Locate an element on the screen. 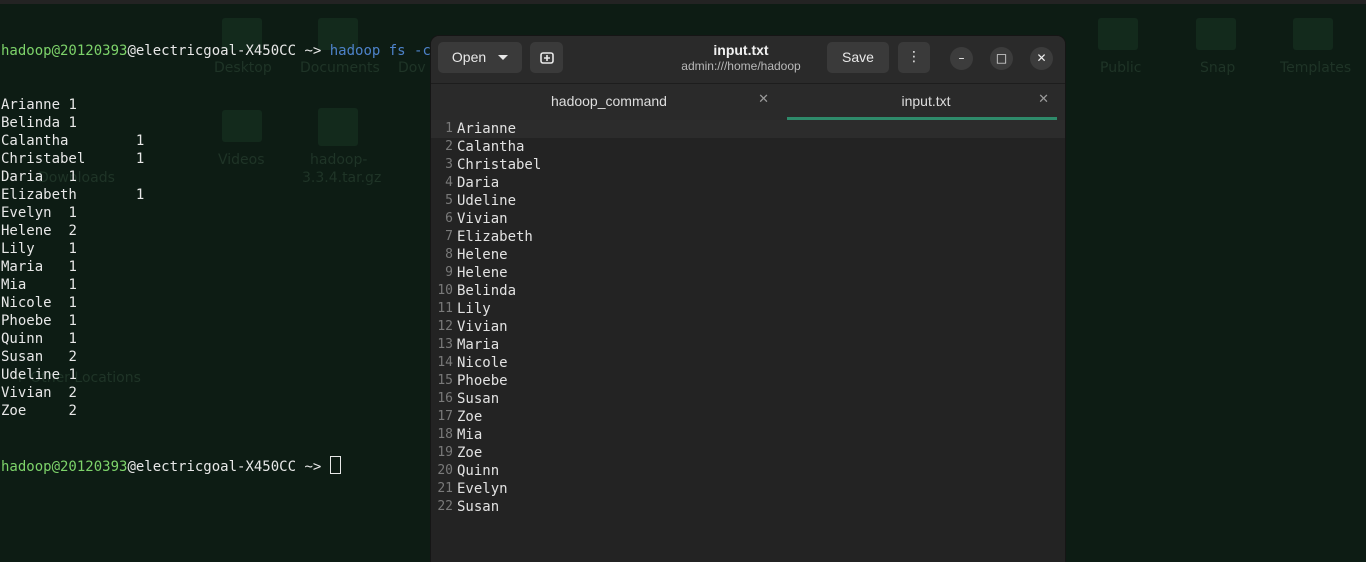 Image resolution: width=1366 pixels, height=562 pixels. new-document-icon is located at coordinates (546, 58).